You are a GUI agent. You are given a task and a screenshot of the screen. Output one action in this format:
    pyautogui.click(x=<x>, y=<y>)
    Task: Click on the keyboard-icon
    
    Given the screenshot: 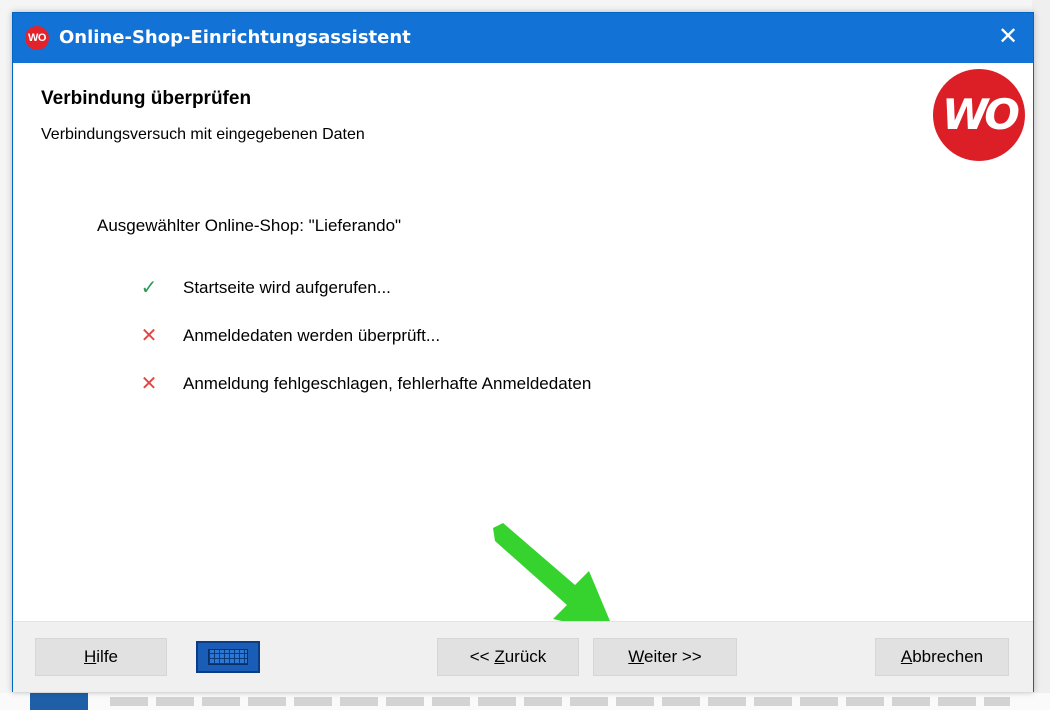 What is the action you would take?
    pyautogui.click(x=228, y=657)
    